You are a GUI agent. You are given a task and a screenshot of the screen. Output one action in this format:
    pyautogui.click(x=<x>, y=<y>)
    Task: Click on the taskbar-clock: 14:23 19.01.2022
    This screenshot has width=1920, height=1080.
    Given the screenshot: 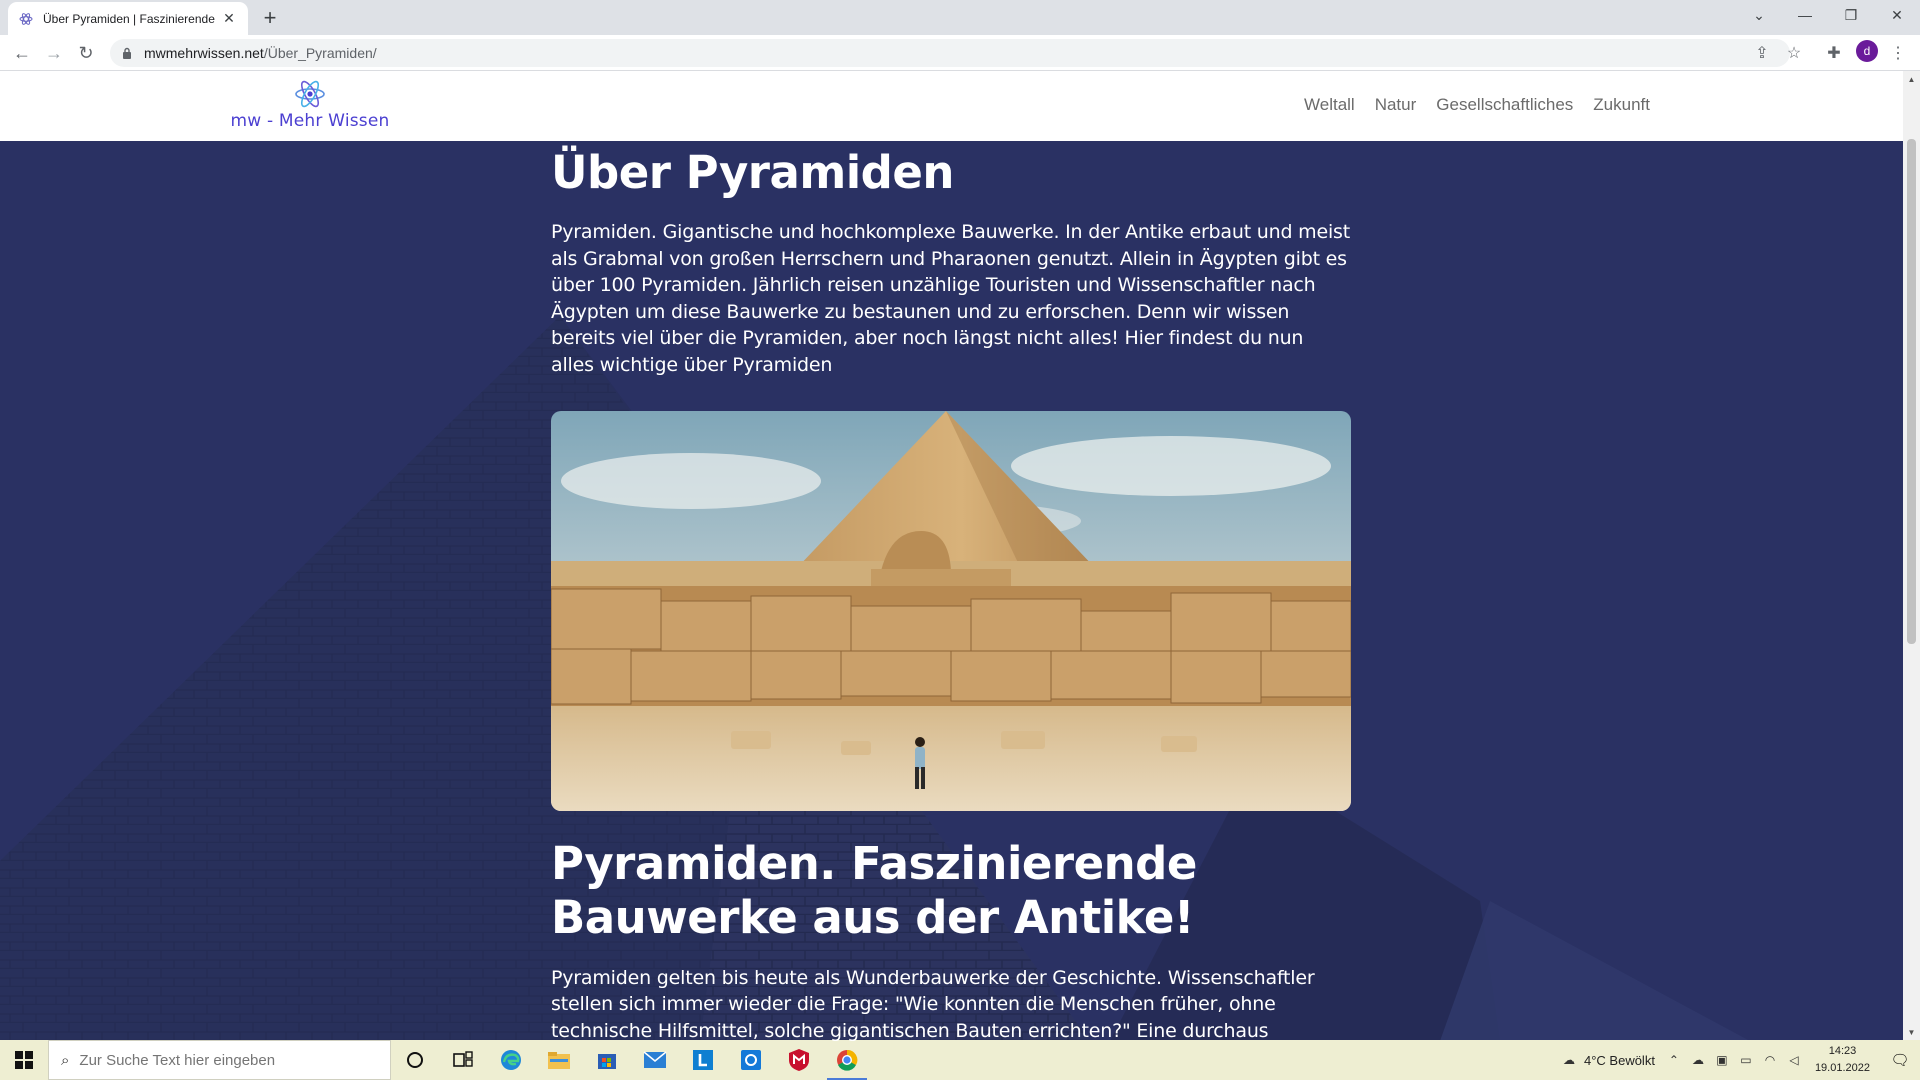 What is the action you would take?
    pyautogui.click(x=1842, y=1060)
    